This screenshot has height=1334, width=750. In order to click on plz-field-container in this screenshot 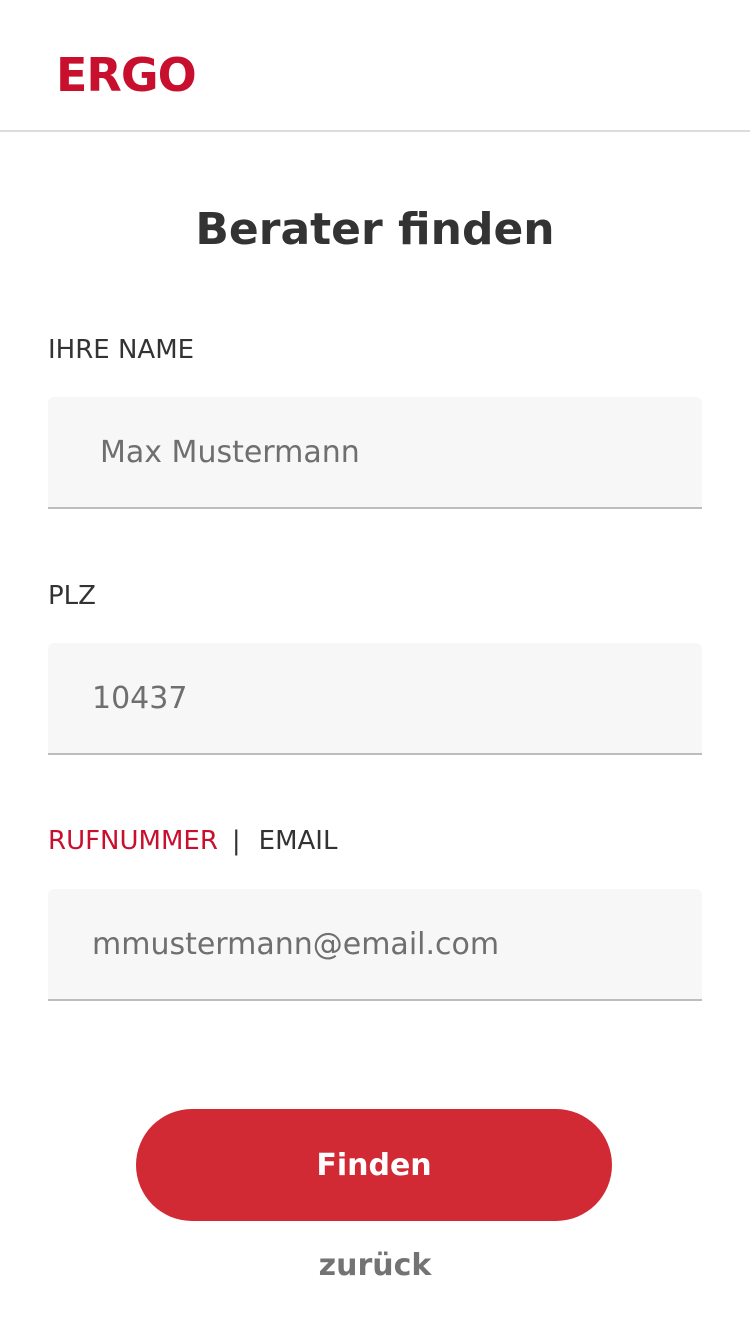, I will do `click(375, 699)`.